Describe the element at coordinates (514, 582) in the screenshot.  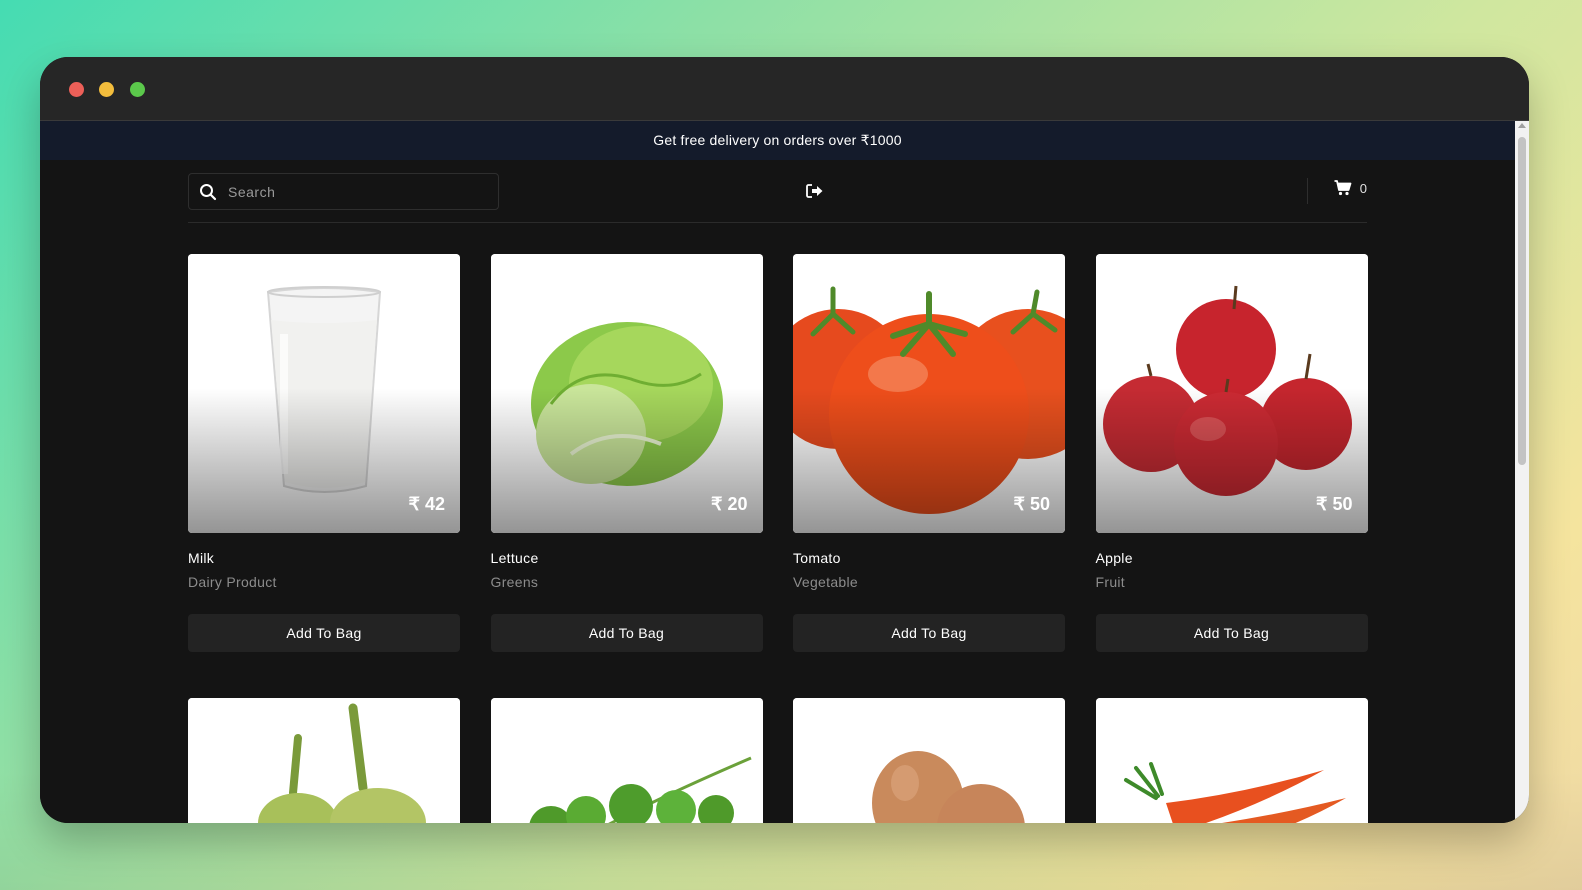
I see `product-category: Greens` at that location.